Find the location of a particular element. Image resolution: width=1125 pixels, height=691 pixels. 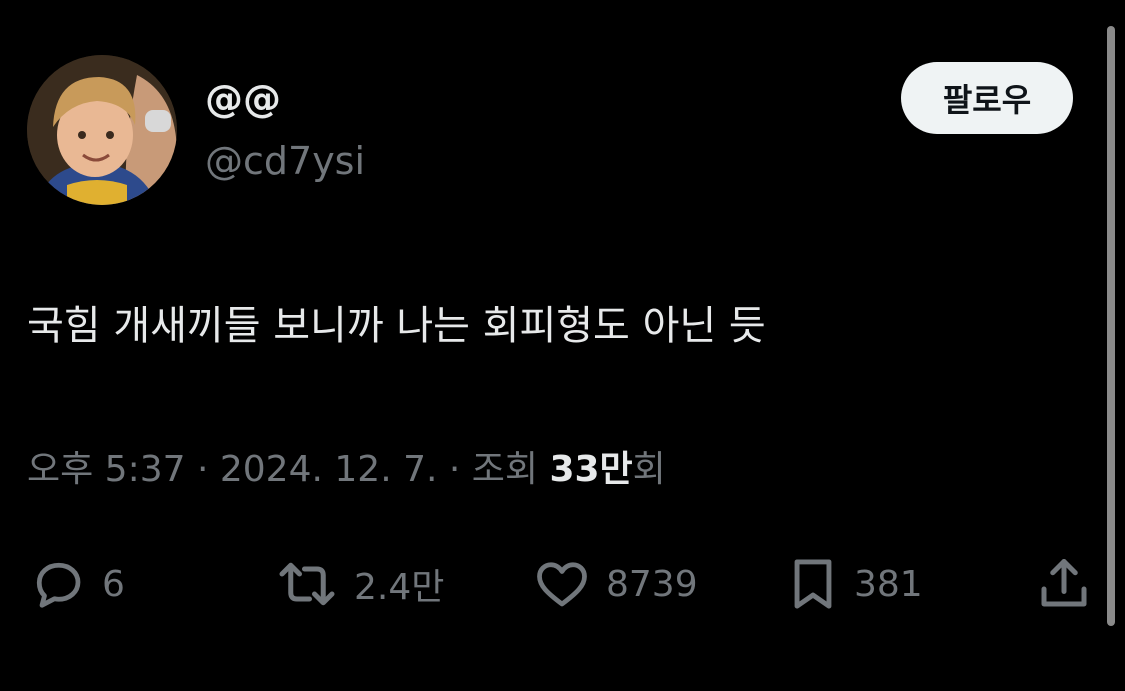

views-suffix: 회 is located at coordinates (649, 469).